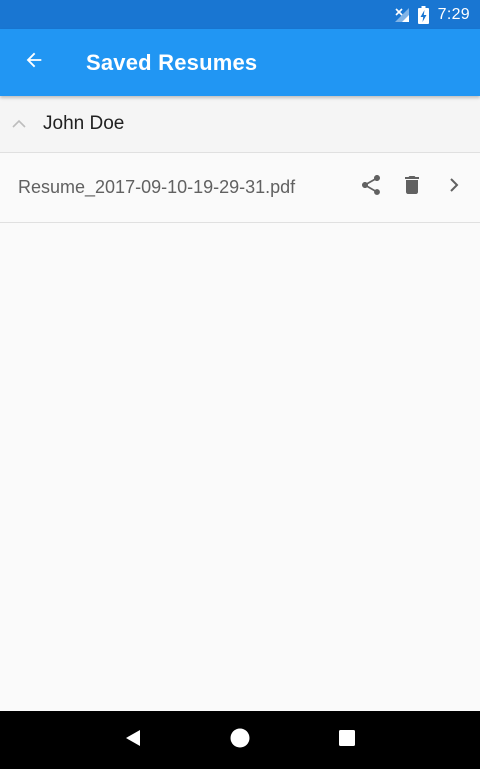 The height and width of the screenshot is (769, 480). What do you see at coordinates (157, 187) in the screenshot?
I see `file-name: Resume_2017-09-10-19-29-31.pdf` at bounding box center [157, 187].